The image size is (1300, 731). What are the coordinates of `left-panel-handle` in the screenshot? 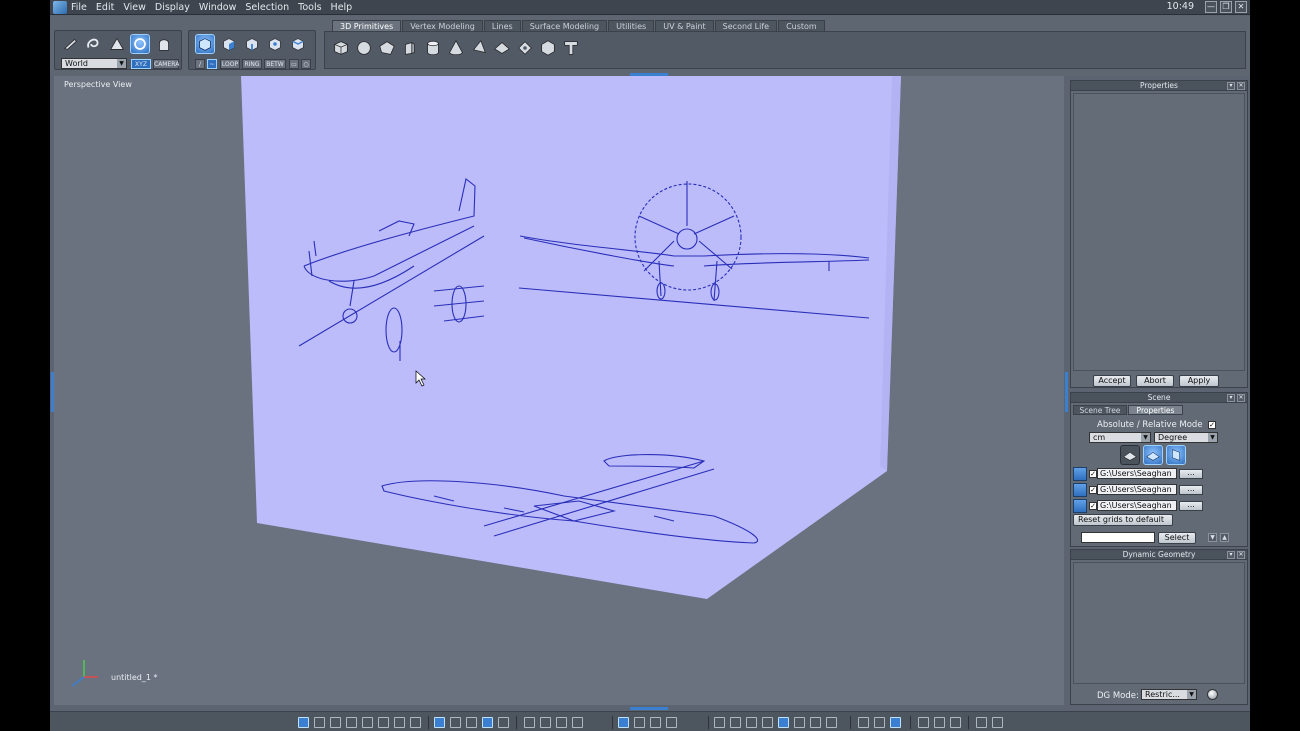 It's located at (52, 392).